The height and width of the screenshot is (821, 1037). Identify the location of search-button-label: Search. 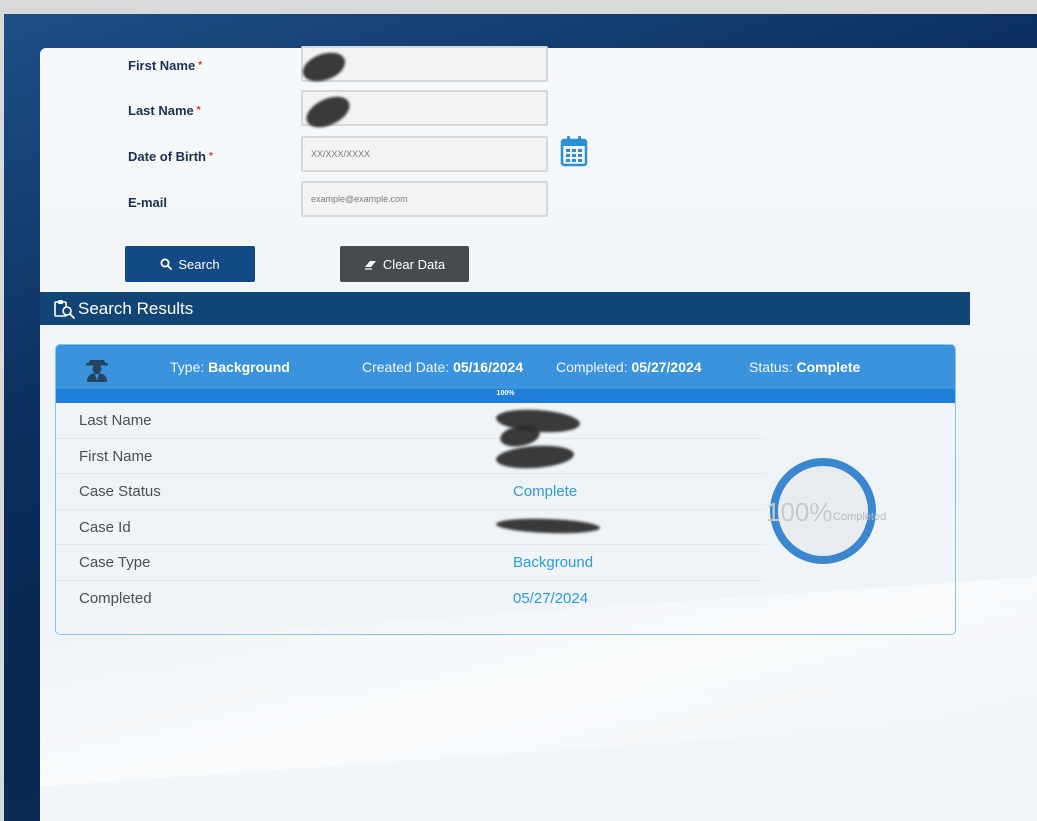
(199, 264).